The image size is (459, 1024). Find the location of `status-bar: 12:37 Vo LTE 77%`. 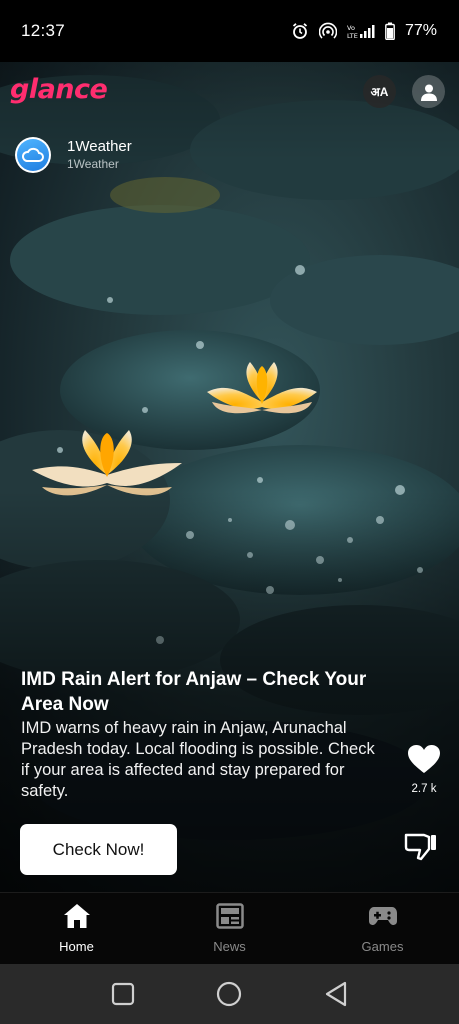

status-bar: 12:37 Vo LTE 77% is located at coordinates (229, 31).